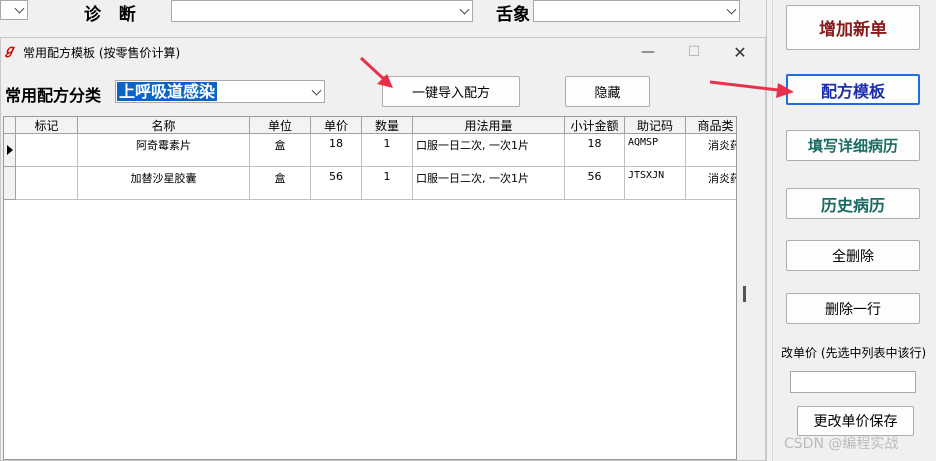 This screenshot has width=936, height=461. I want to click on table-cell-subtotal: 18, so click(595, 150).